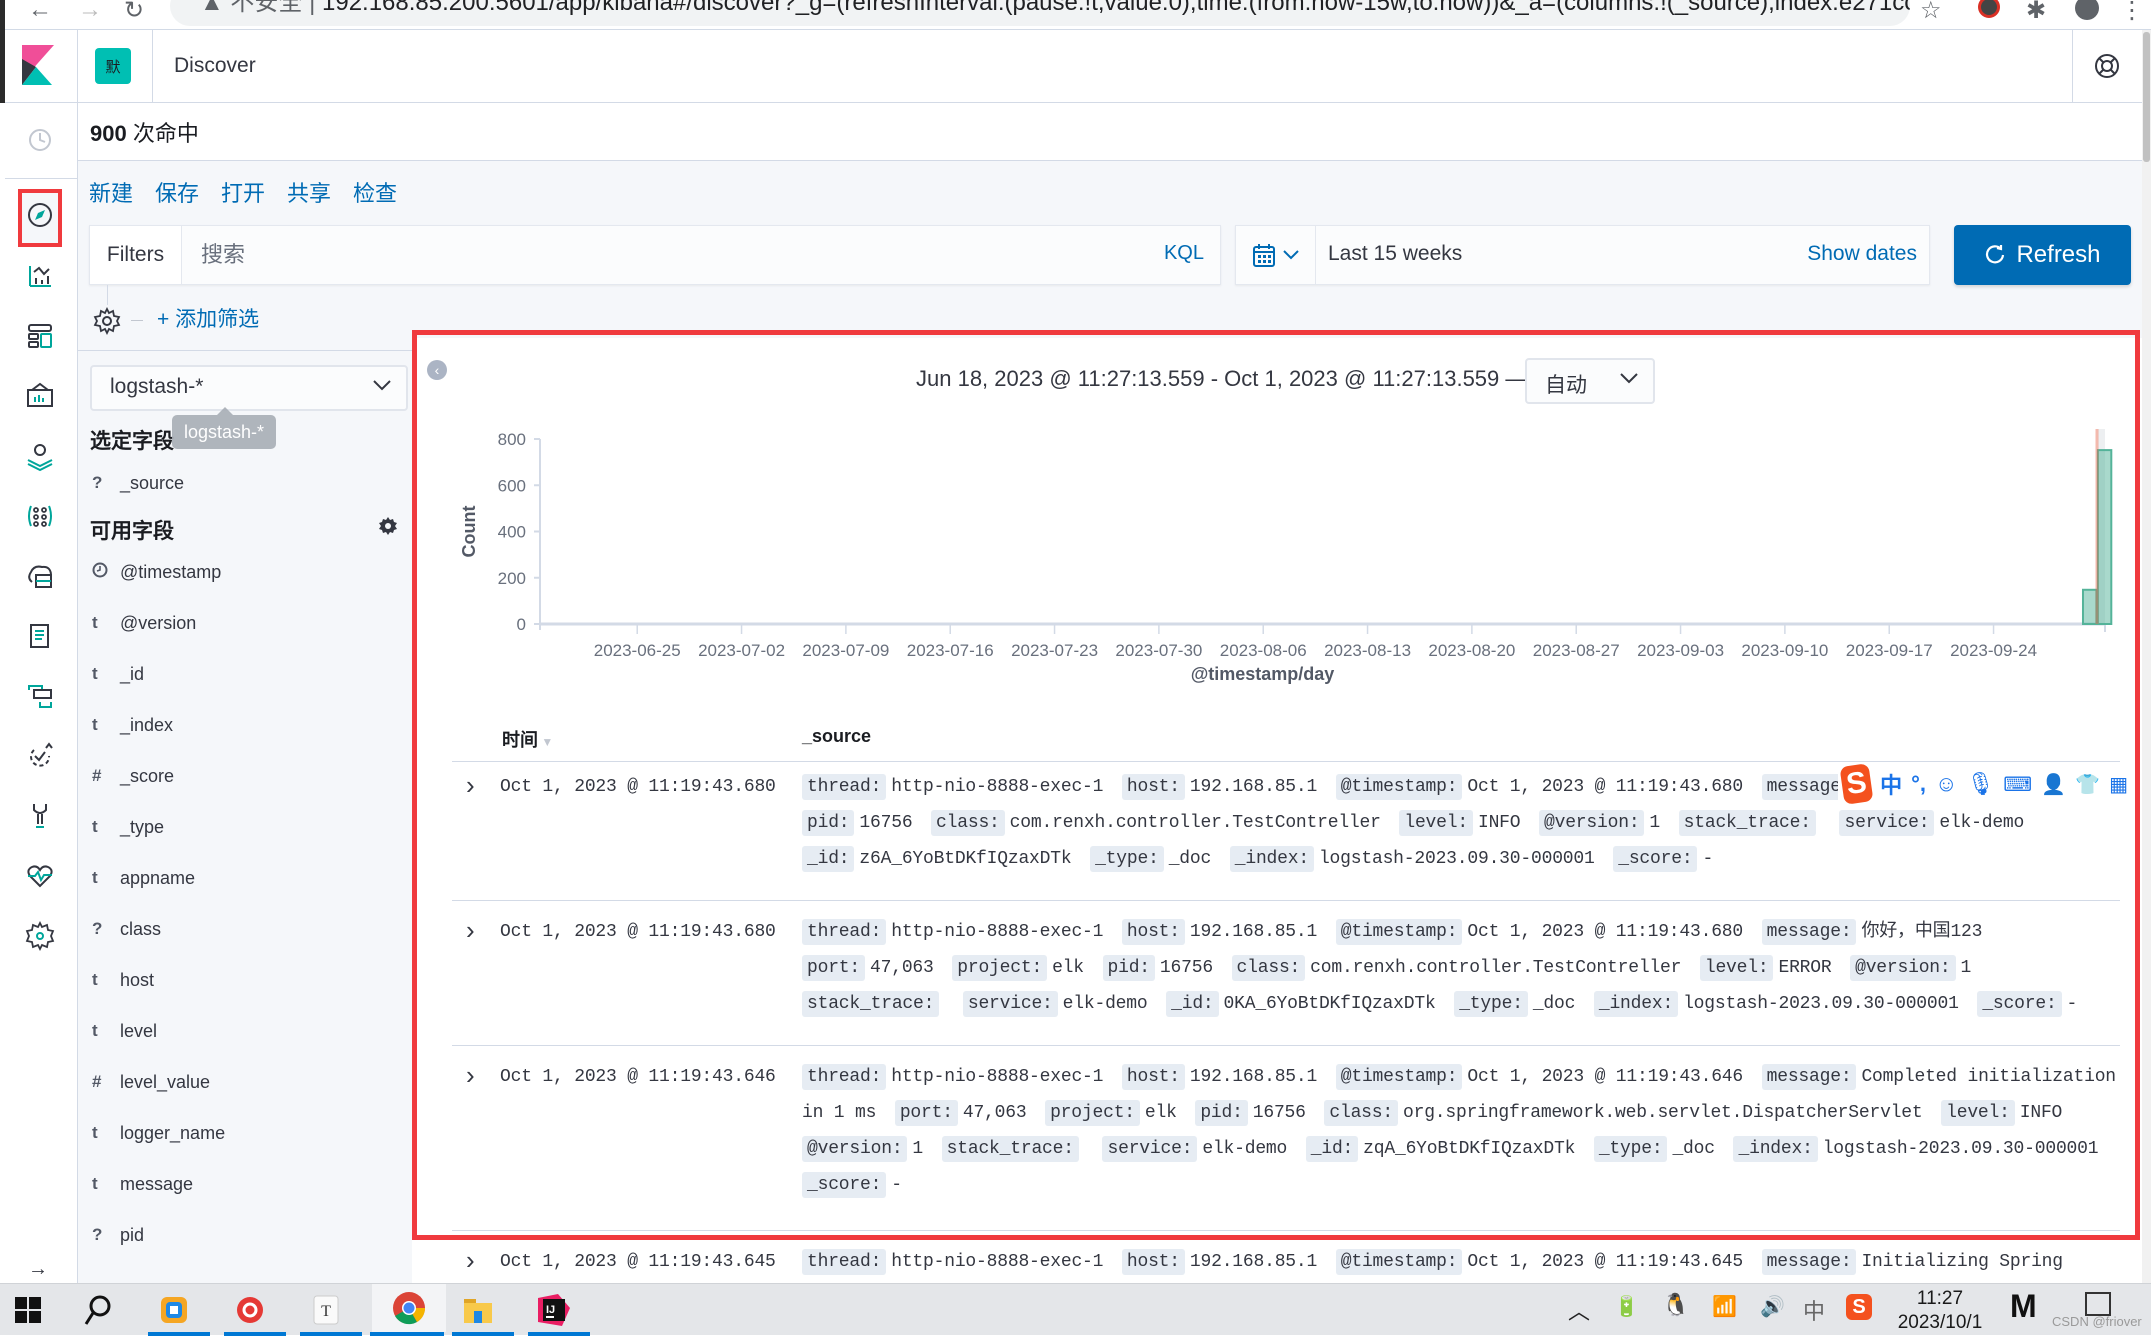 The height and width of the screenshot is (1336, 2151). What do you see at coordinates (2036, 12) in the screenshot?
I see `puzzle-icon: ✱` at bounding box center [2036, 12].